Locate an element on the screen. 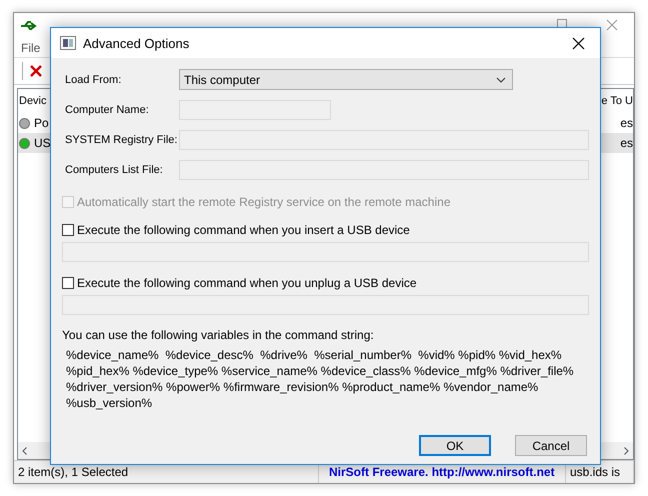  variables-line: %pid_hex% %device_type% %service_name% %device_class% %device_mfg% %driver_file% is located at coordinates (320, 371).